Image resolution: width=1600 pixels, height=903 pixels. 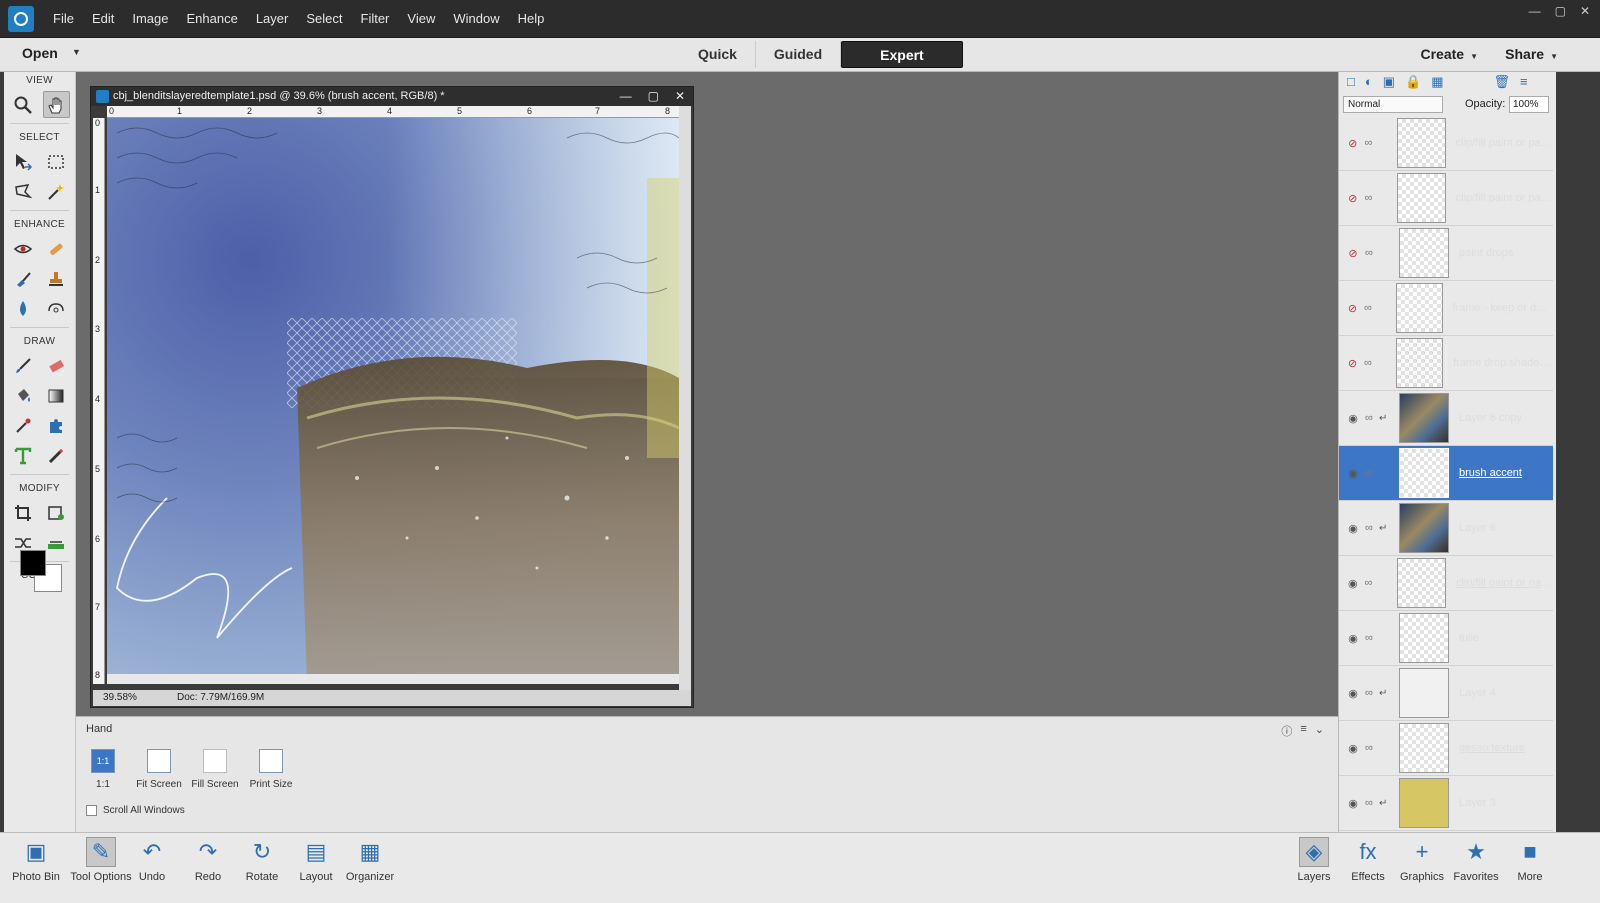 What do you see at coordinates (1477, 528) in the screenshot?
I see `layer-name: Layer 6` at bounding box center [1477, 528].